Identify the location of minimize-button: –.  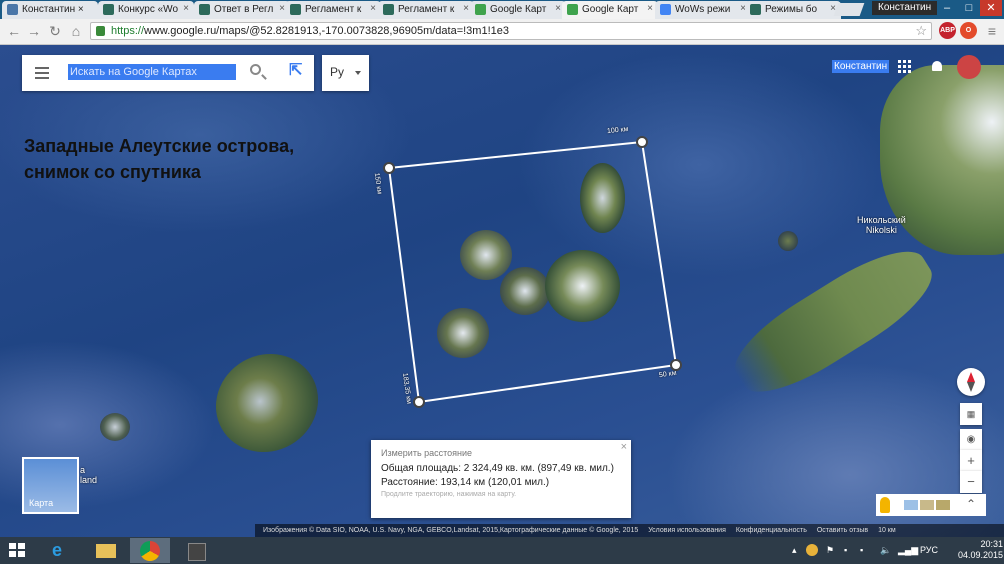
(947, 8).